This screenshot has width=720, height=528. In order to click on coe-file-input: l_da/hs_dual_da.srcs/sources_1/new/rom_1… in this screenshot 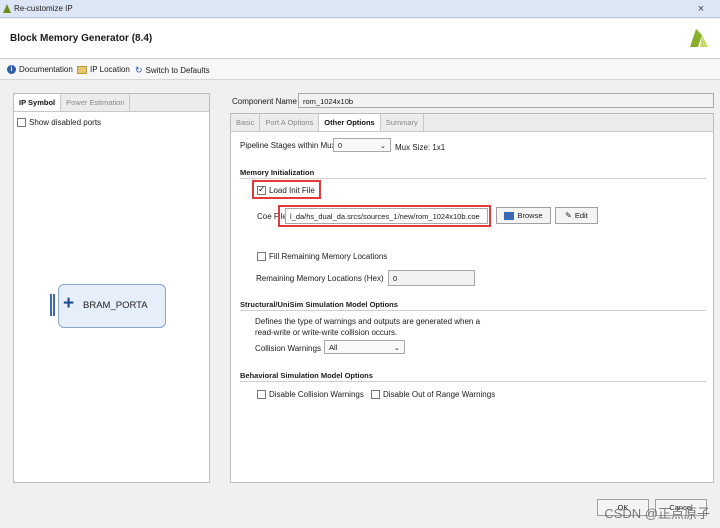, I will do `click(386, 216)`.